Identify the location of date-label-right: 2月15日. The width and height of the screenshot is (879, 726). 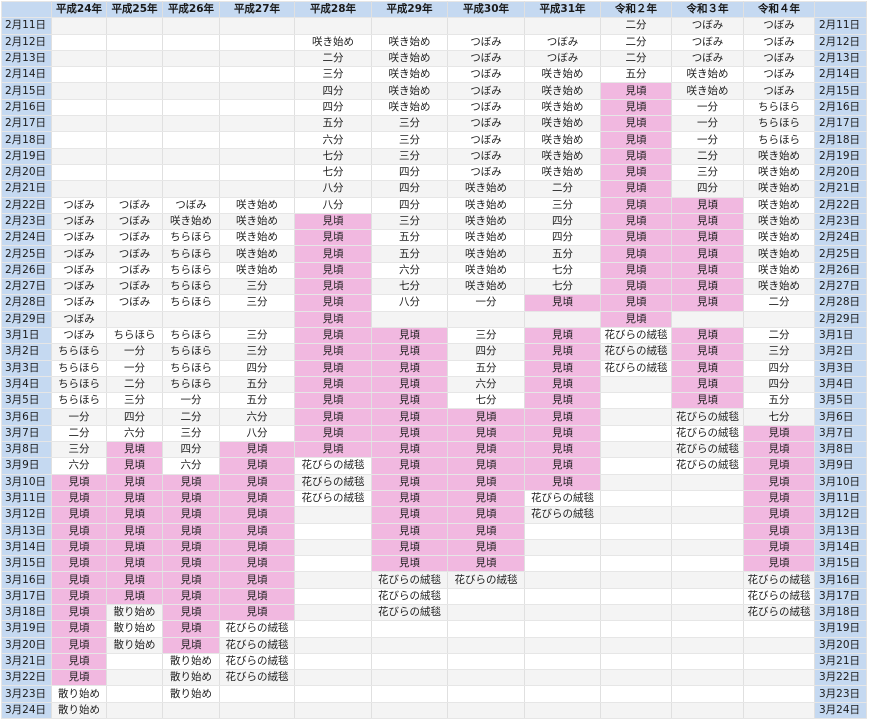
(840, 91).